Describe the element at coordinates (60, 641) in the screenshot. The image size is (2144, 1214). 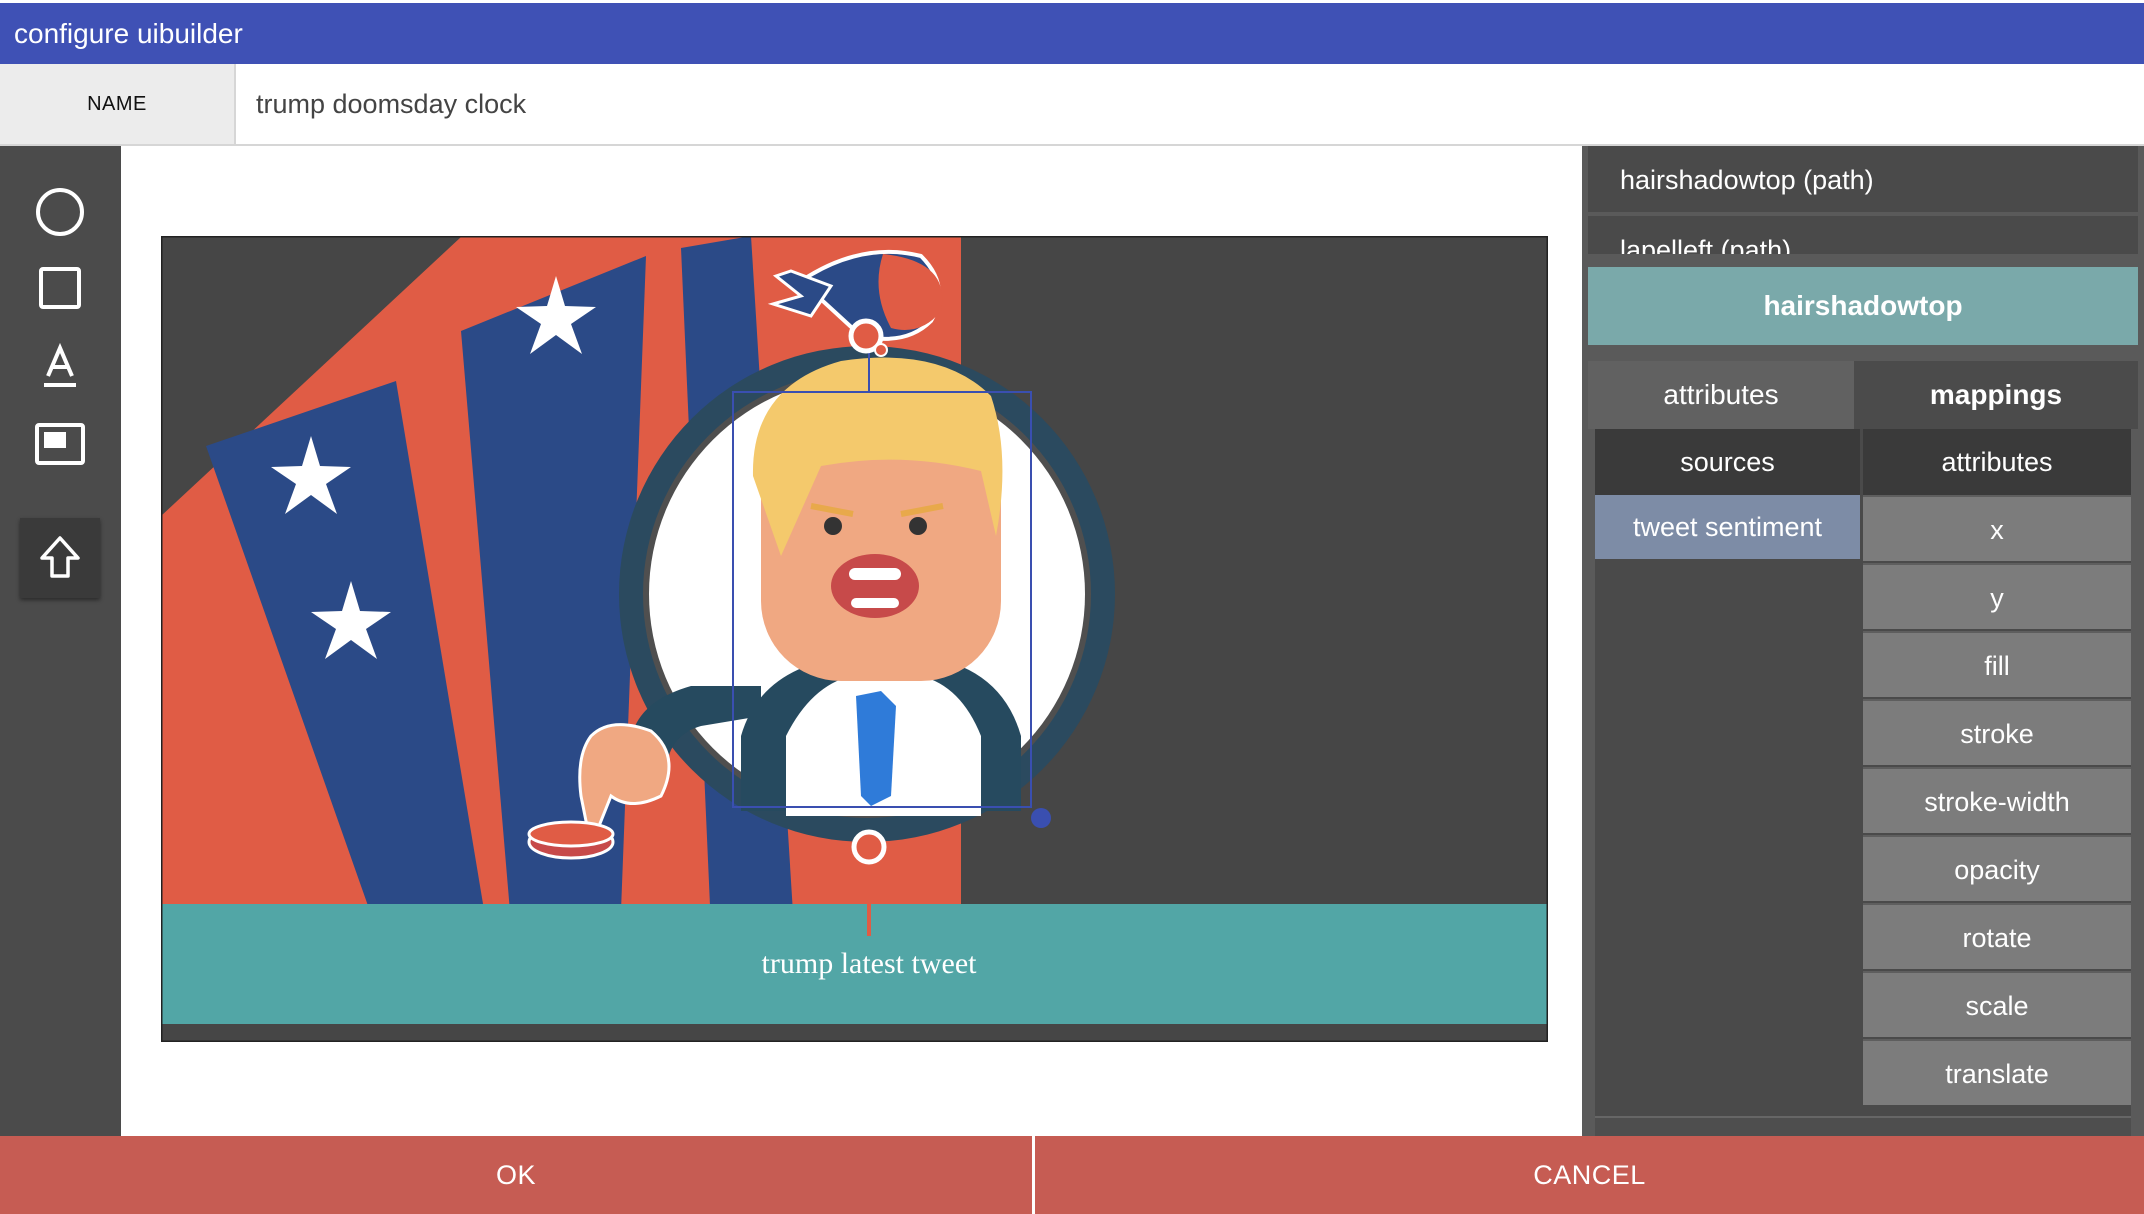
I see `toolbar` at that location.